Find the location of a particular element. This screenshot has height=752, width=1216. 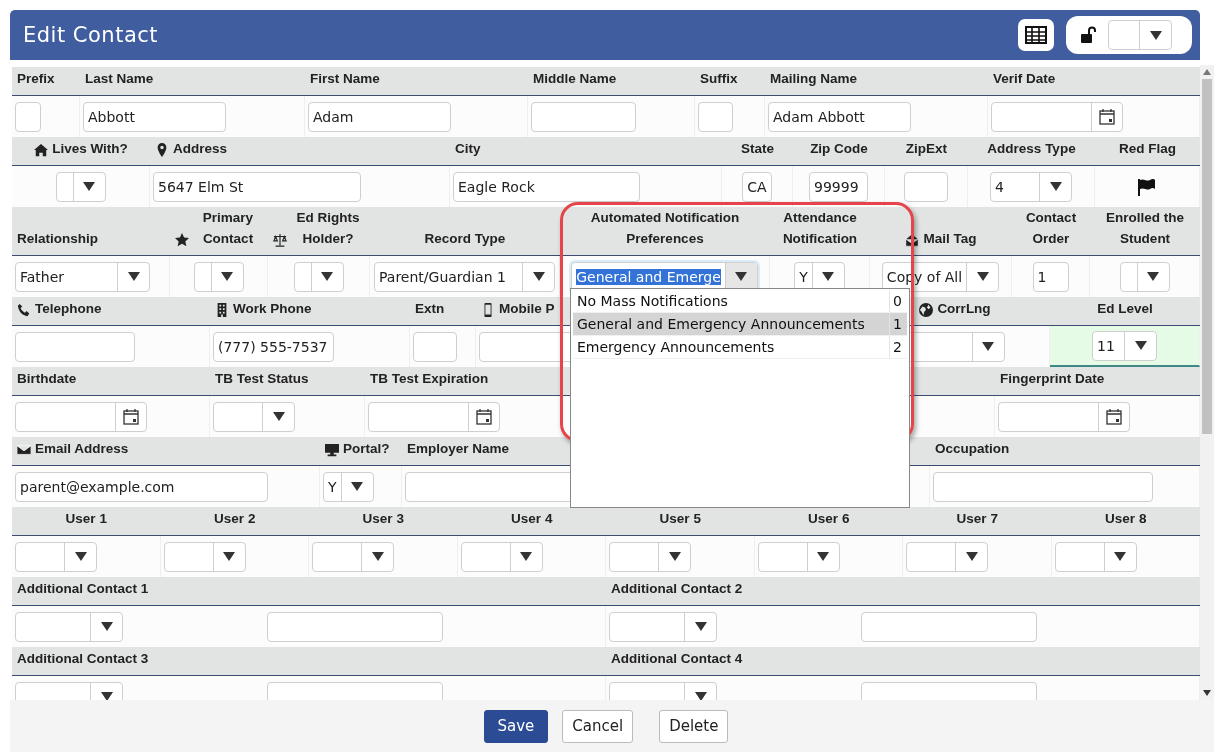

text-field: Abbott is located at coordinates (154, 116).